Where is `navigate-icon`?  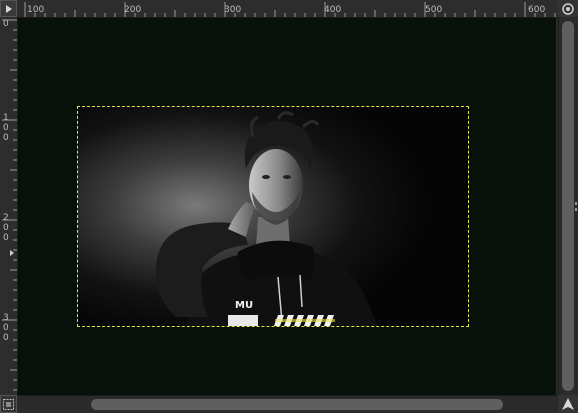
navigate-icon is located at coordinates (568, 404).